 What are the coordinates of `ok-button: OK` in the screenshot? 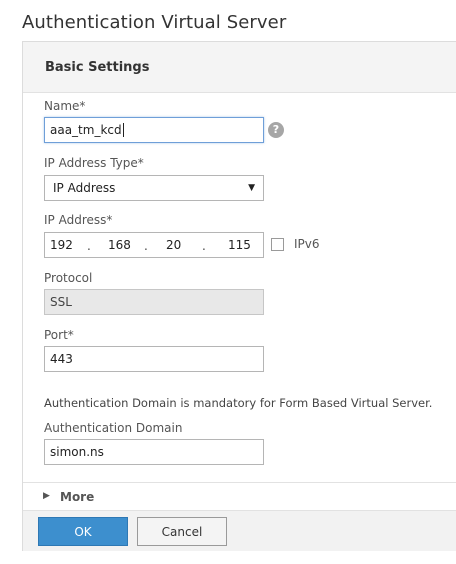 It's located at (83, 531).